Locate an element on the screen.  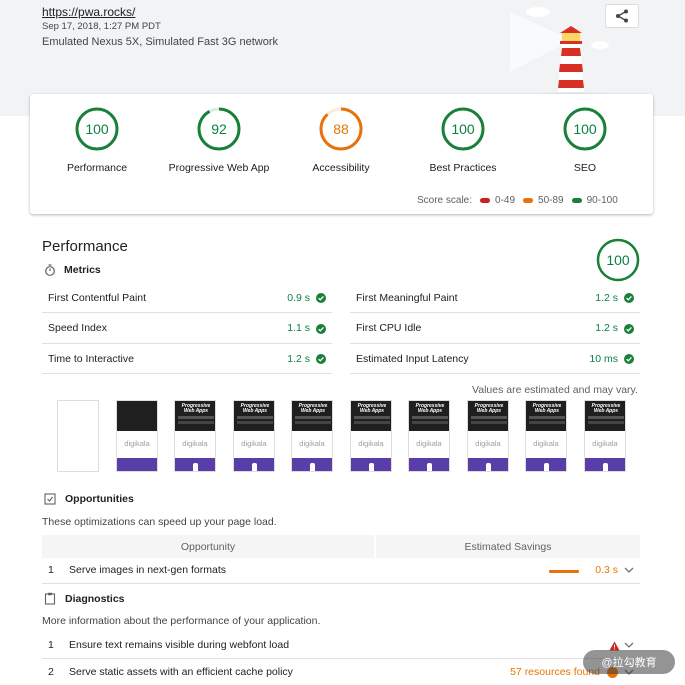
opportunities-table-header: Opportunity Estimated Savings is located at coordinates (341, 546).